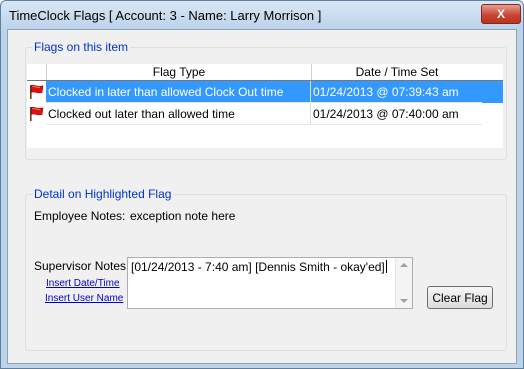 The height and width of the screenshot is (369, 524). What do you see at coordinates (404, 265) in the screenshot?
I see `scroll-up-icon` at bounding box center [404, 265].